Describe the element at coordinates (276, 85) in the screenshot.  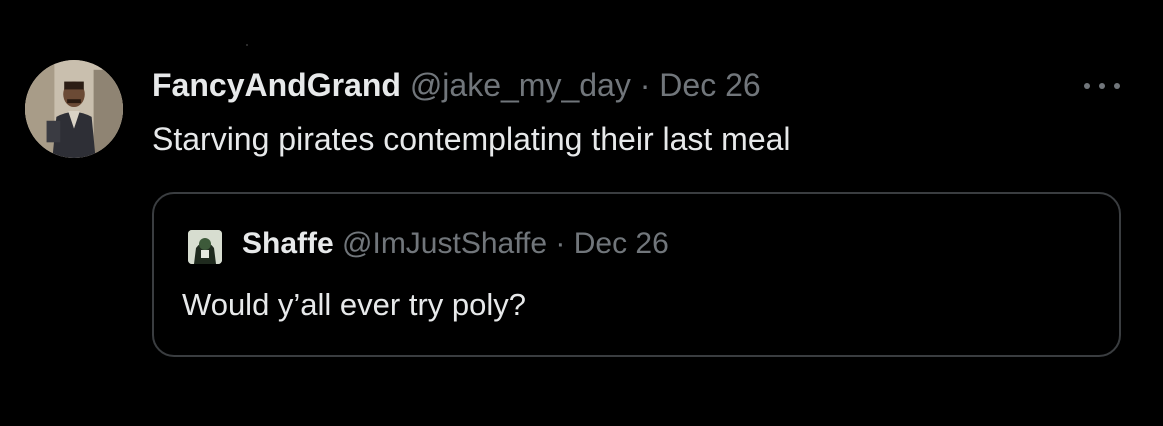
I see `author-display-name: FancyAndGrand` at that location.